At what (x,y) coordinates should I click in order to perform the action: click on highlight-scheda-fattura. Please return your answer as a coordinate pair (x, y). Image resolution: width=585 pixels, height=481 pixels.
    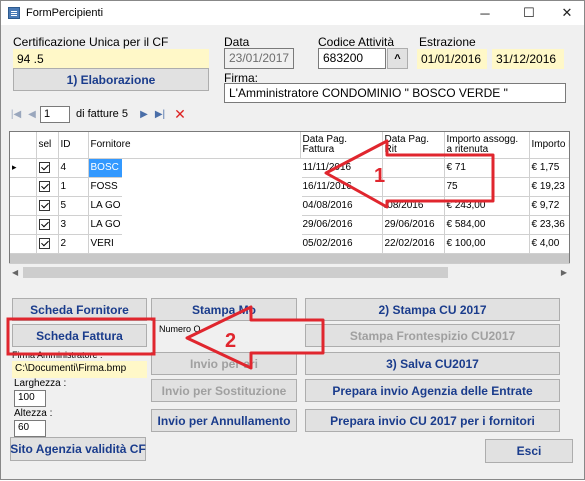
    Looking at the image, I should click on (81, 336).